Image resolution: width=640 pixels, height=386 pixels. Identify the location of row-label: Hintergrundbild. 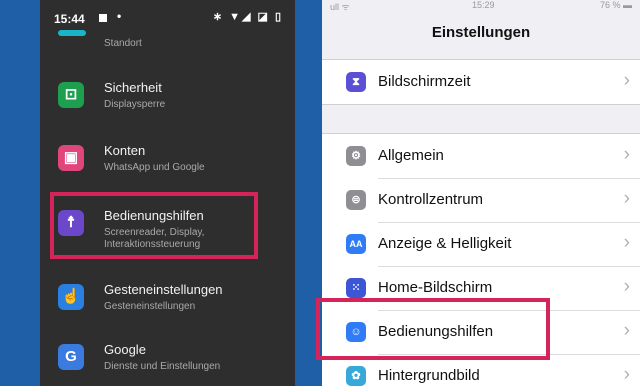
(429, 375).